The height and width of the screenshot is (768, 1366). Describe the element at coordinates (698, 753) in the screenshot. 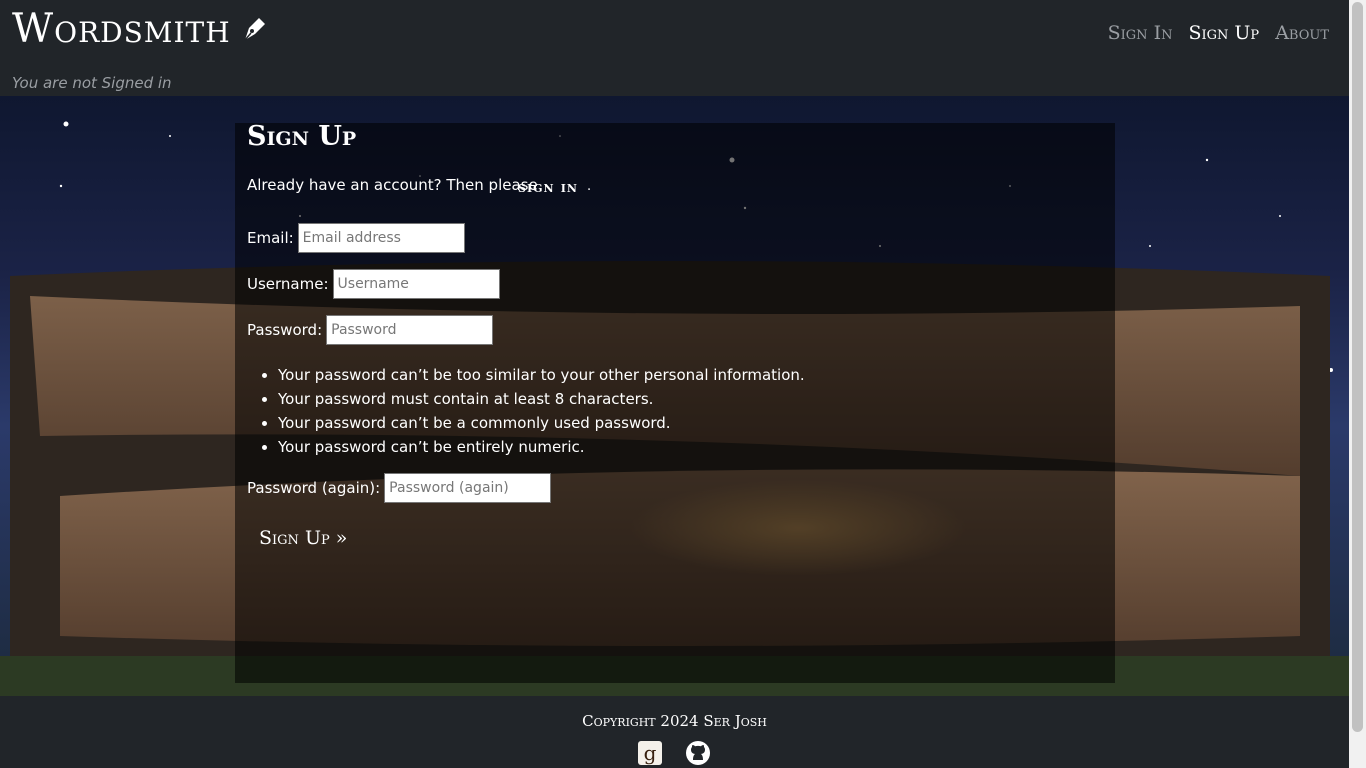

I see `github-icon` at that location.